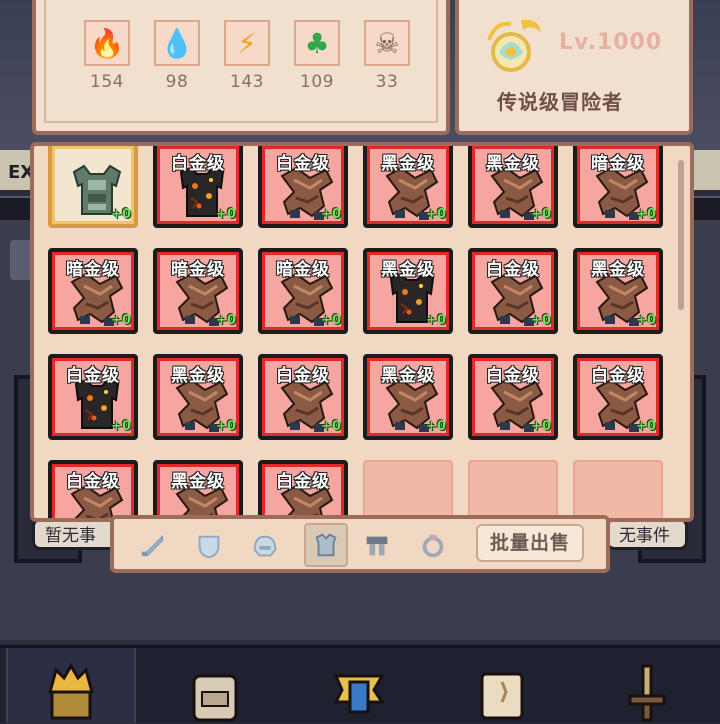 The image size is (720, 724). I want to click on nav-sword-hilt, so click(647, 685).